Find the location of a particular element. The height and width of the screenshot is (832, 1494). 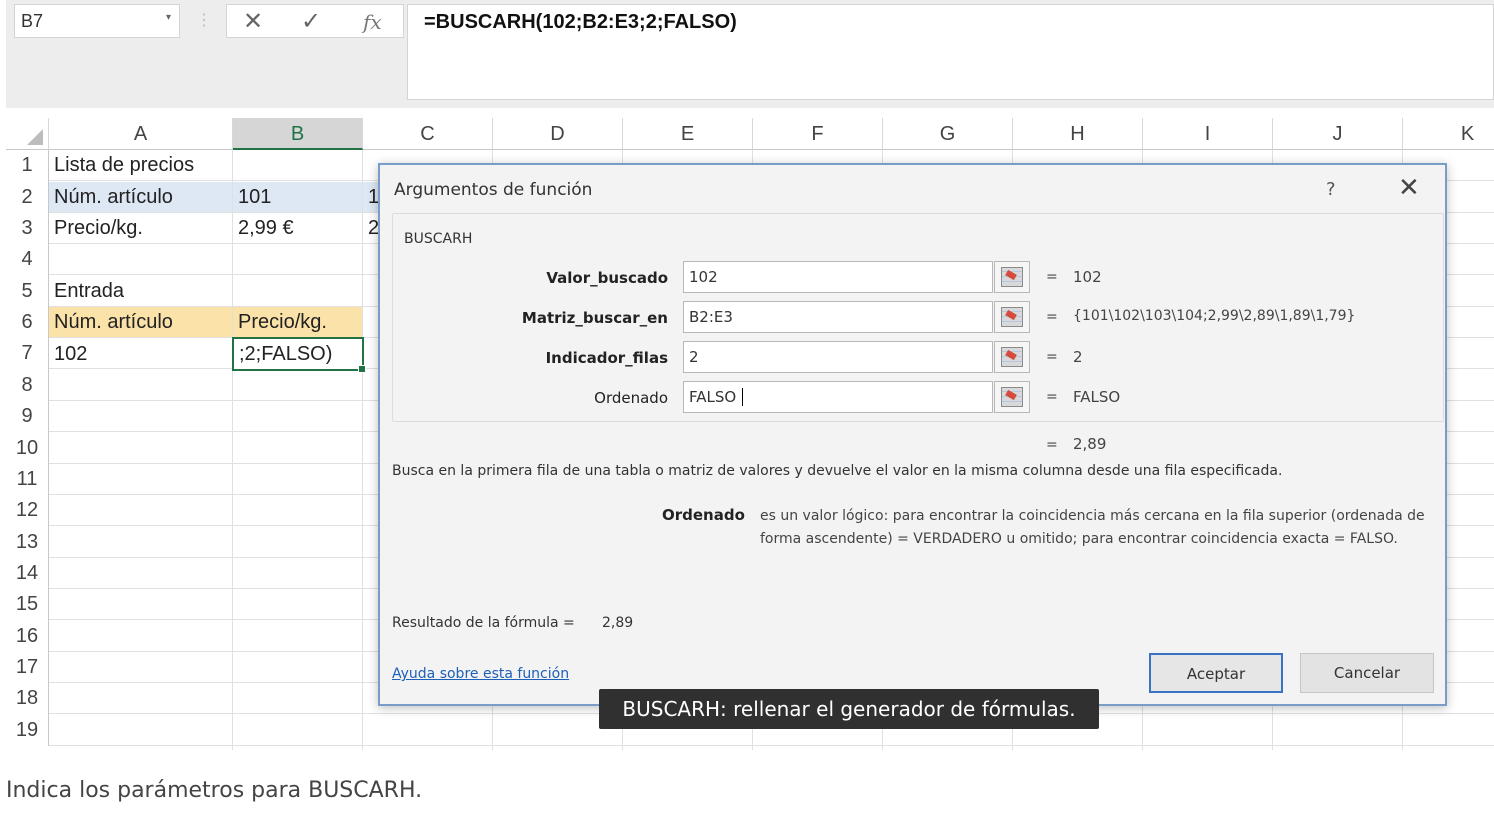

column-header-h: H is located at coordinates (1078, 134).